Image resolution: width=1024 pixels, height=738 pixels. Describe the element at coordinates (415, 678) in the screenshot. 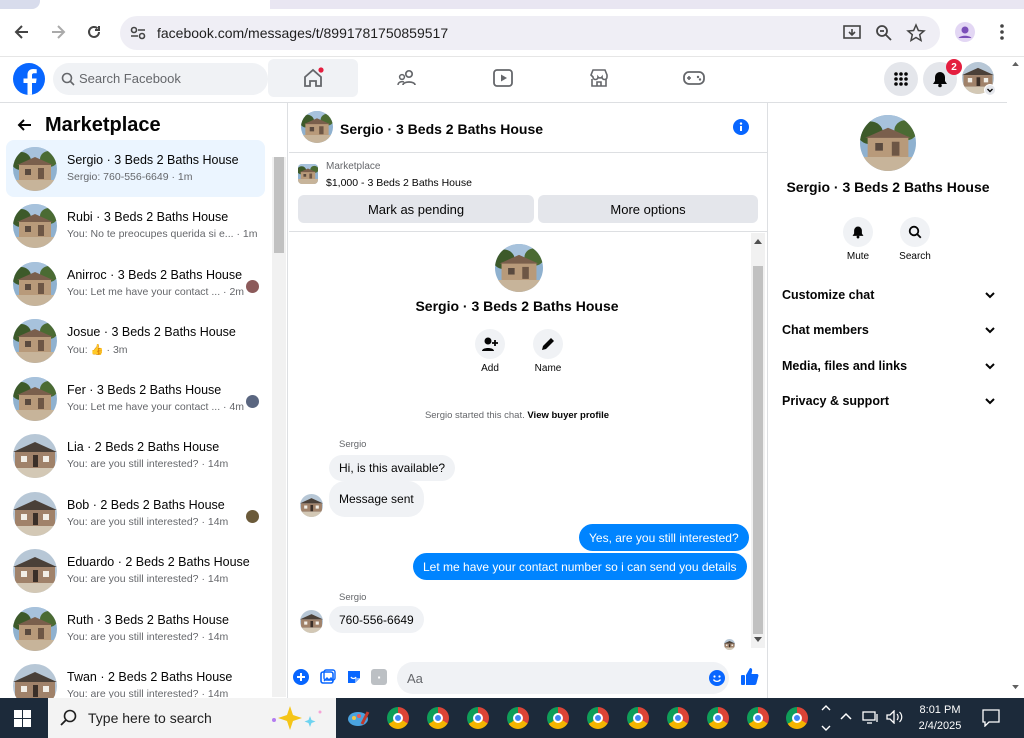

I see `message-input-placeholder: Aa` at that location.